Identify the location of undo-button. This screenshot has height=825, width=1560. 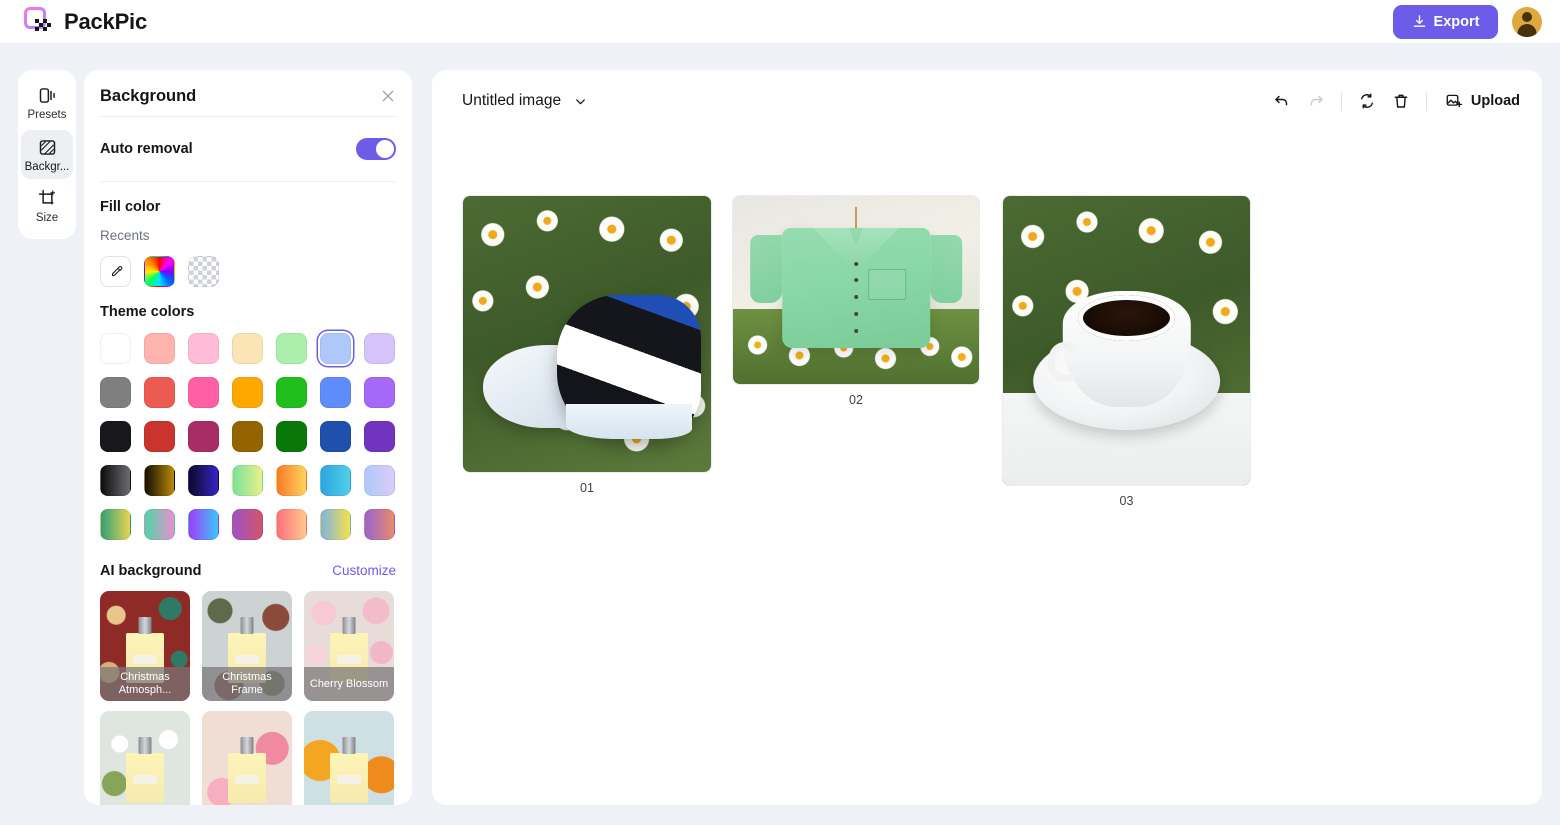
(1282, 101).